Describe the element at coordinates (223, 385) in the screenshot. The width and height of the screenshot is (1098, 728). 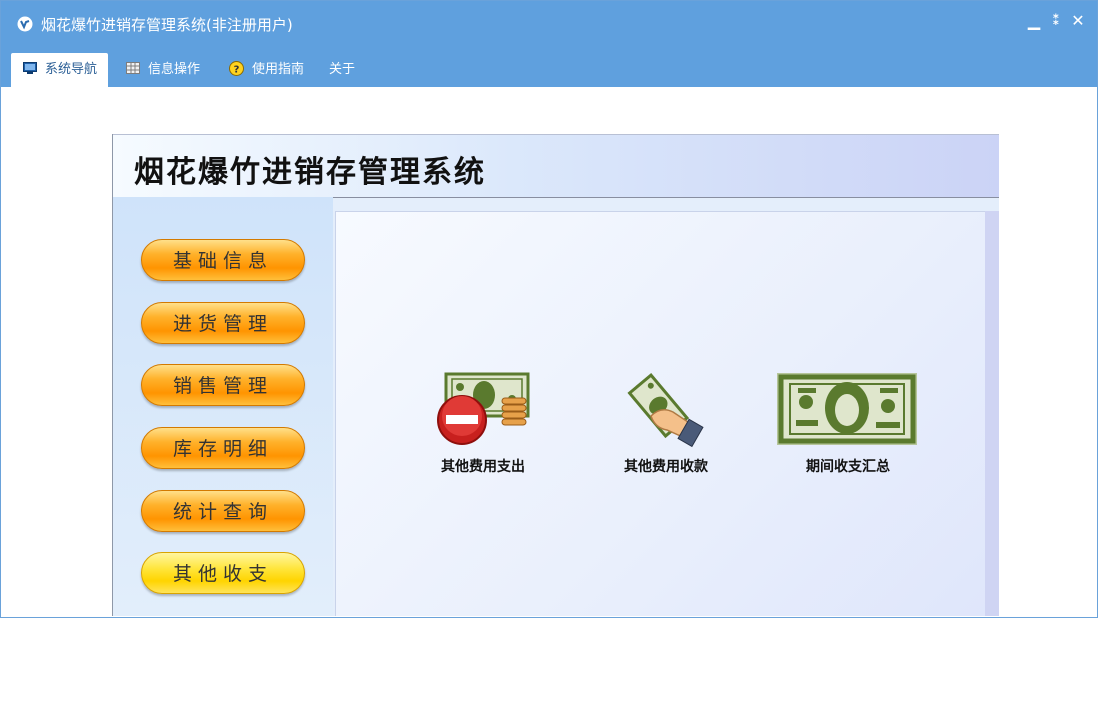
I see `nav-button-sales: 销售管理` at that location.